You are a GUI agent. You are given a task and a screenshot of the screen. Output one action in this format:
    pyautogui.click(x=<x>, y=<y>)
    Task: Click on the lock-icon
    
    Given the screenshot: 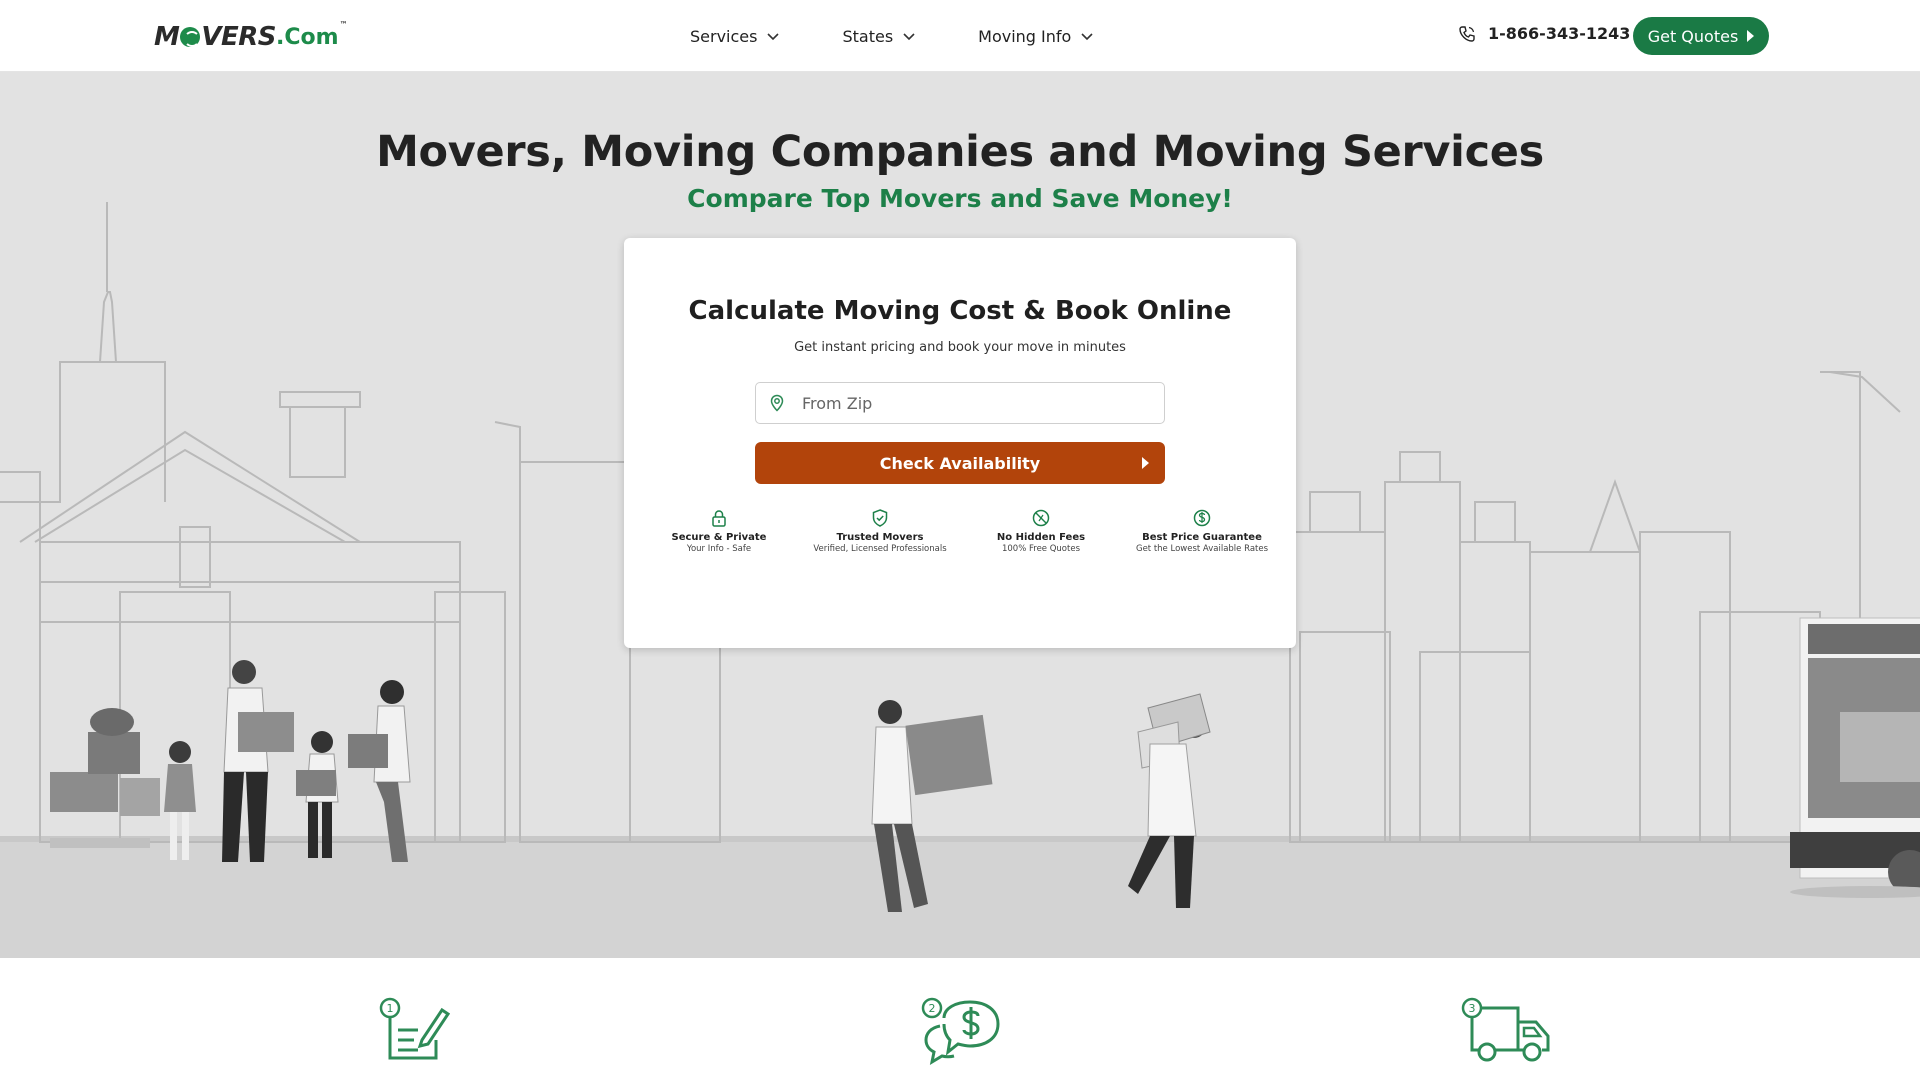 What is the action you would take?
    pyautogui.click(x=719, y=518)
    